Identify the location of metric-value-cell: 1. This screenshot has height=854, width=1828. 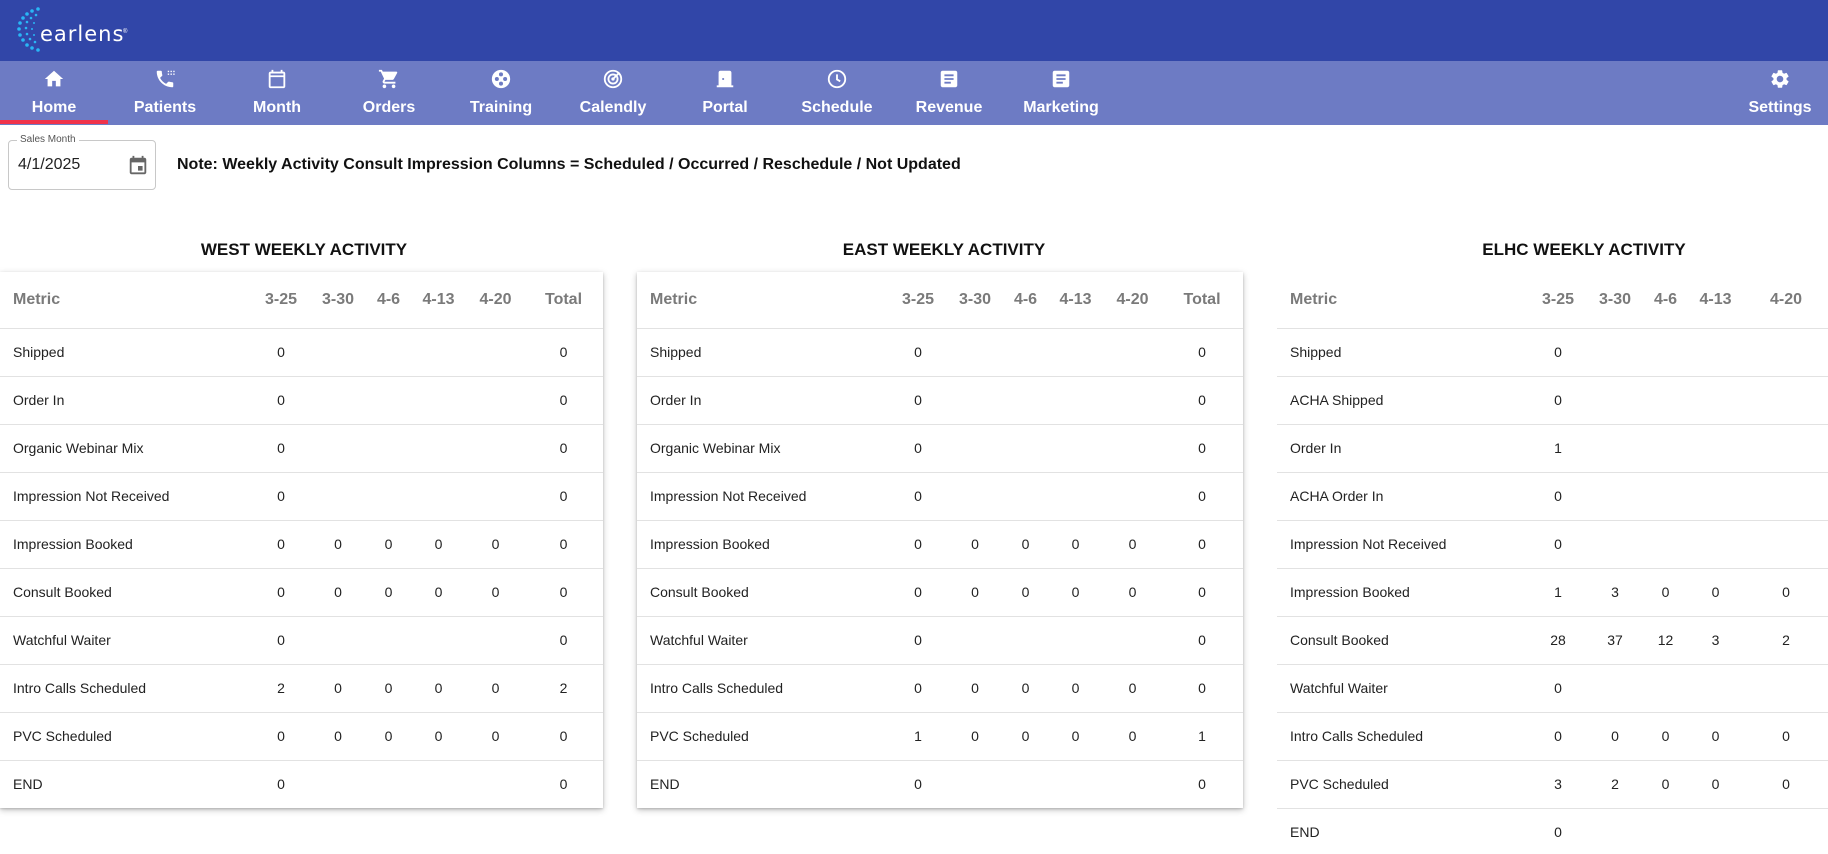
(918, 736).